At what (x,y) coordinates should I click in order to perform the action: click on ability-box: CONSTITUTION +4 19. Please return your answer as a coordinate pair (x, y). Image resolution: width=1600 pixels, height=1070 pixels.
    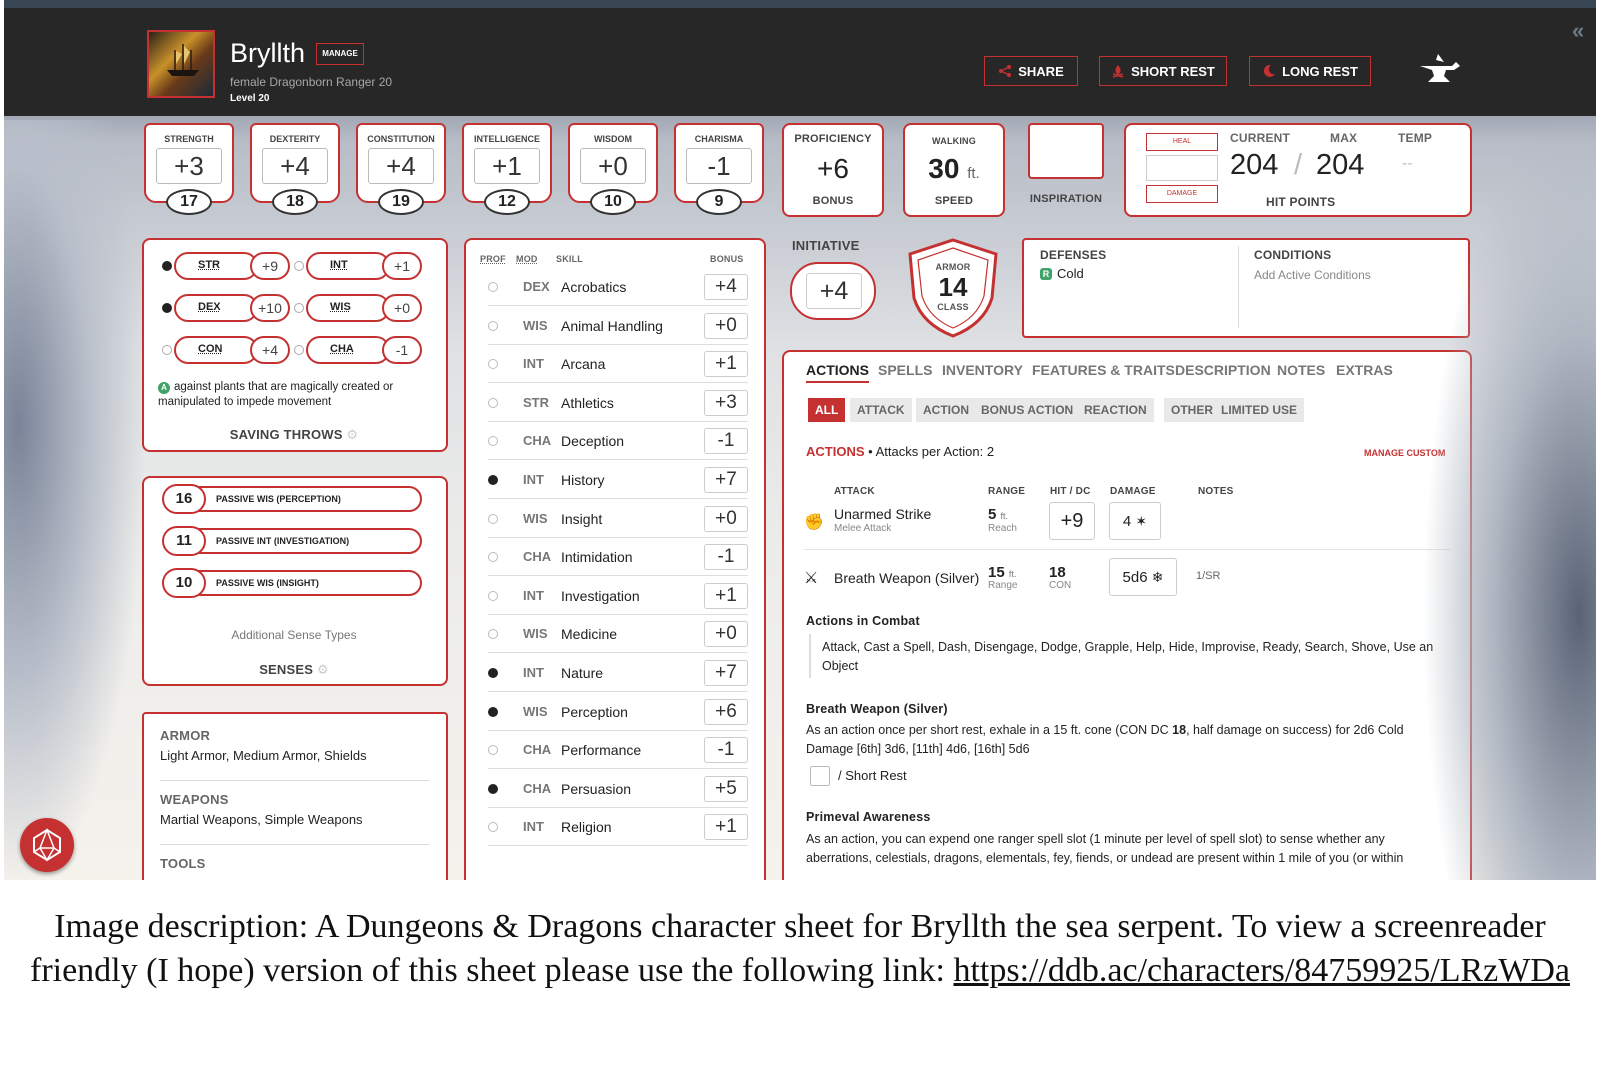
    Looking at the image, I should click on (401, 170).